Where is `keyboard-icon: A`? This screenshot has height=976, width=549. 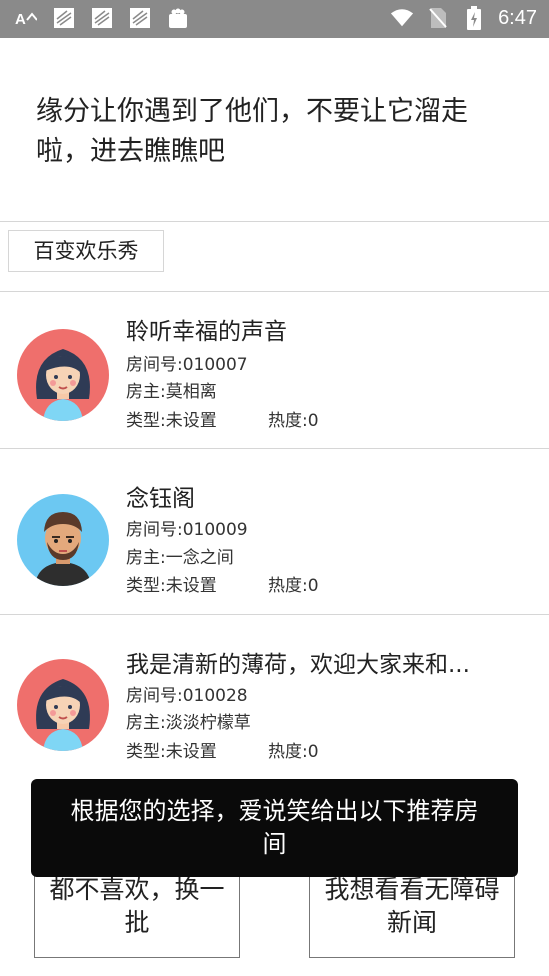
keyboard-icon: A is located at coordinates (26, 18).